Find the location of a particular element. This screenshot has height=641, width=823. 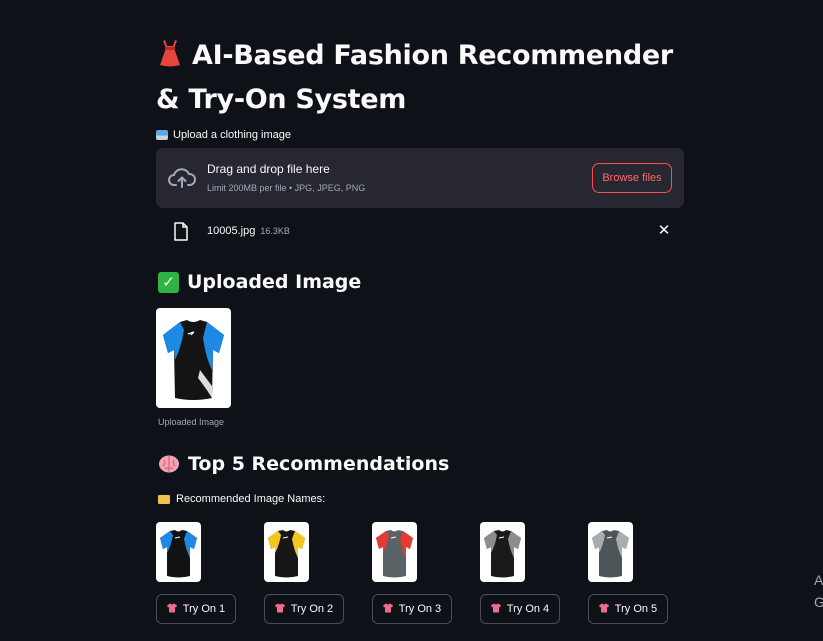

file-icon is located at coordinates (181, 231).